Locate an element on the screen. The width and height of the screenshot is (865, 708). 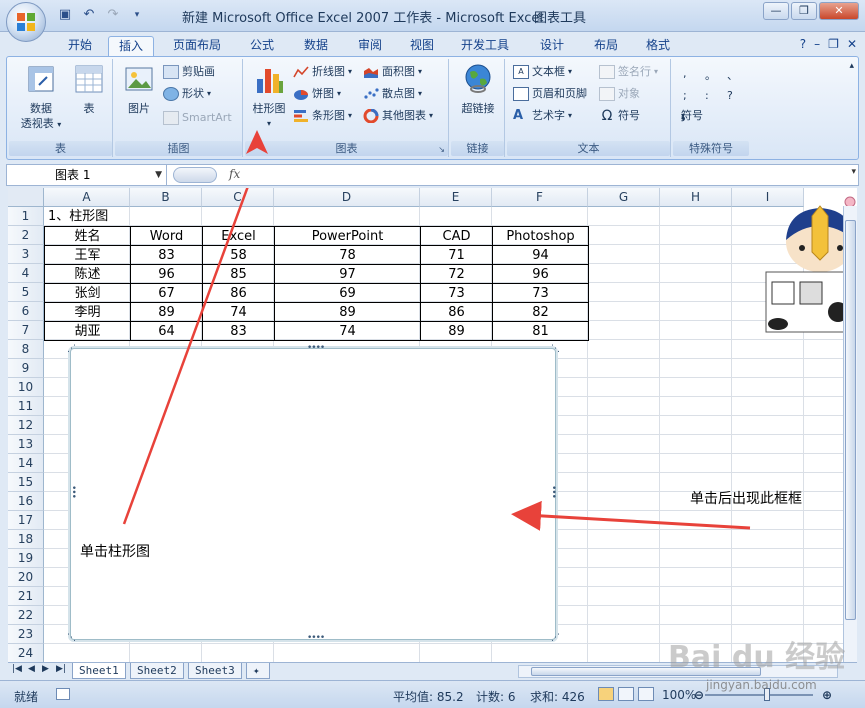
bar-chart-label: 条形图 is located at coordinates (328, 115).